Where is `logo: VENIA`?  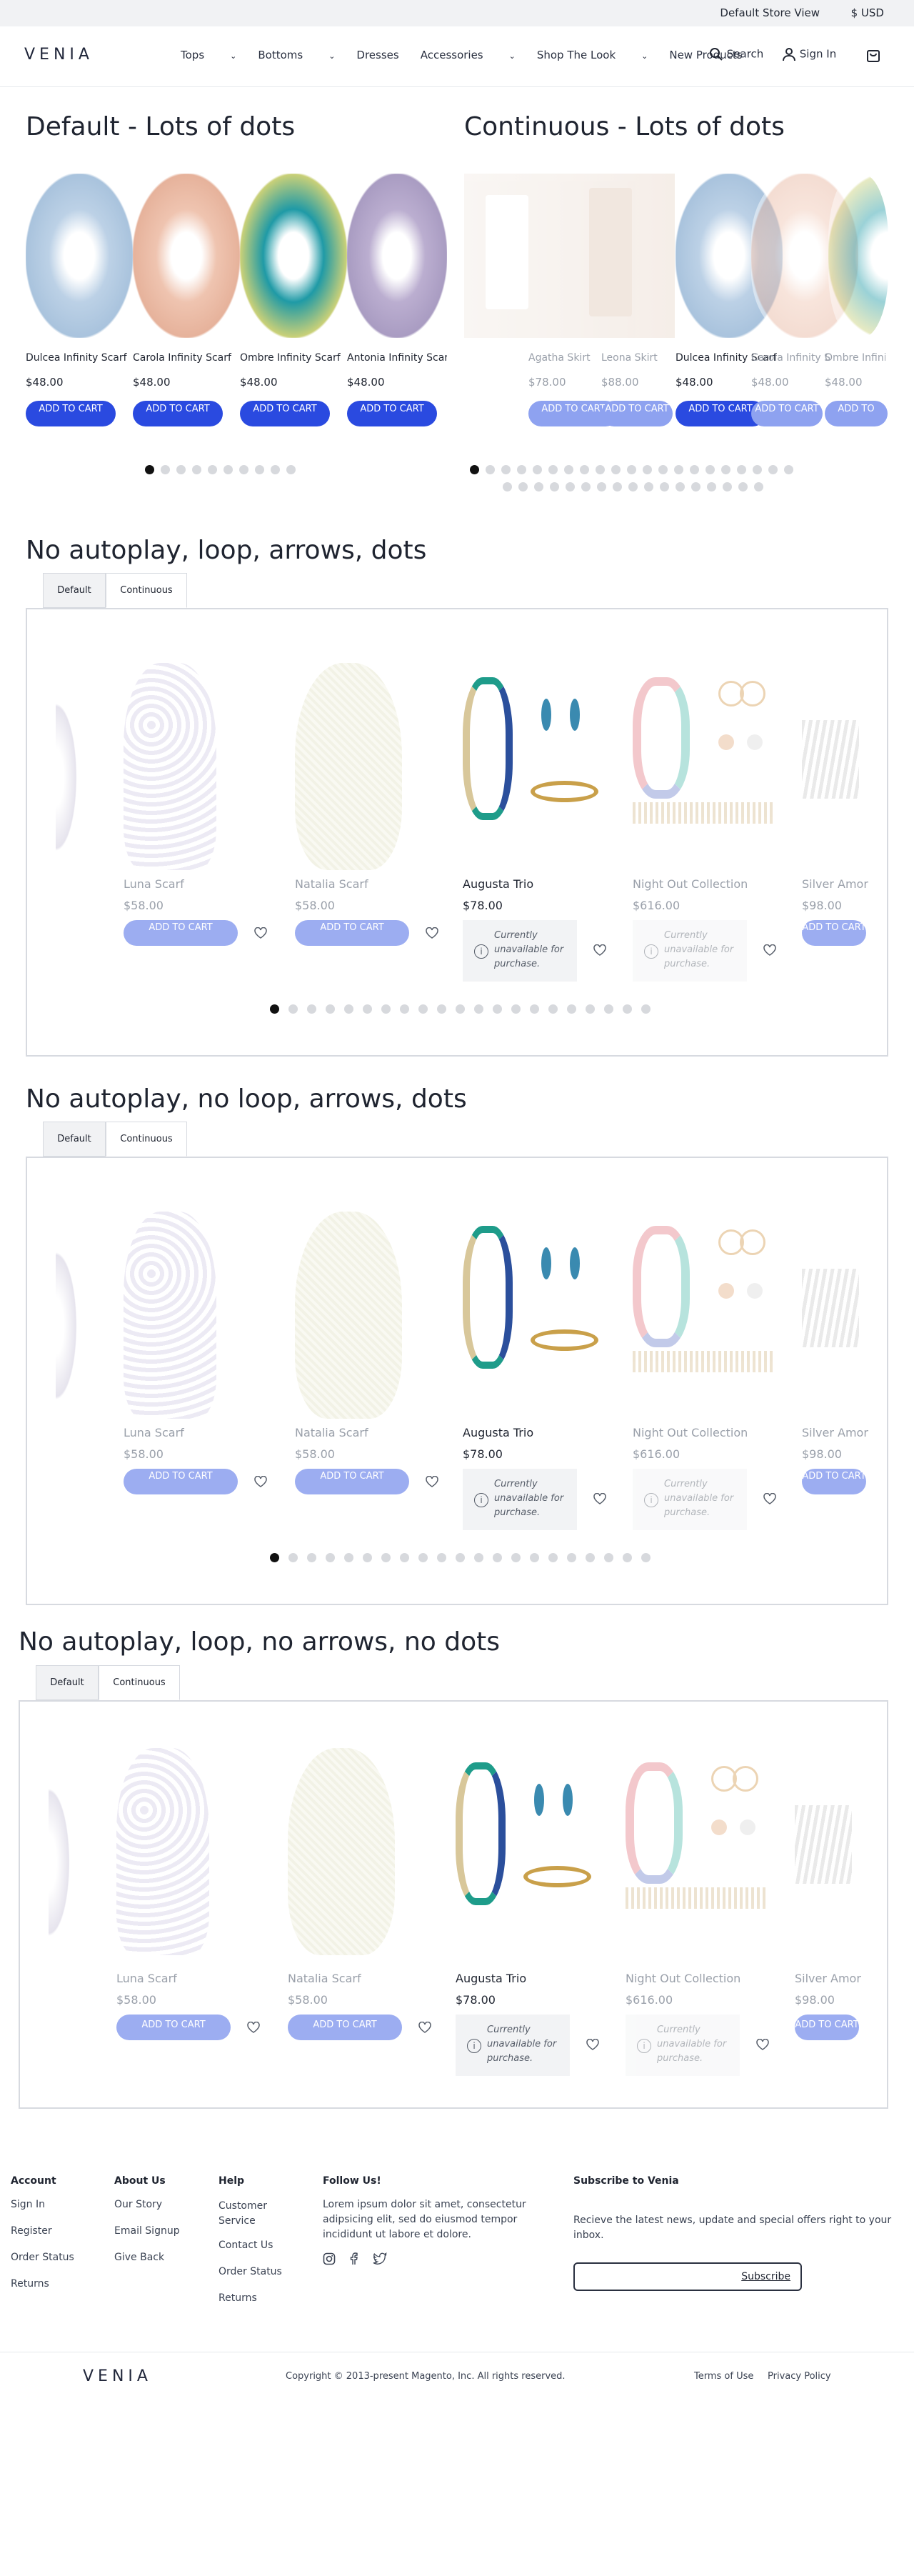
logo: VENIA is located at coordinates (59, 55).